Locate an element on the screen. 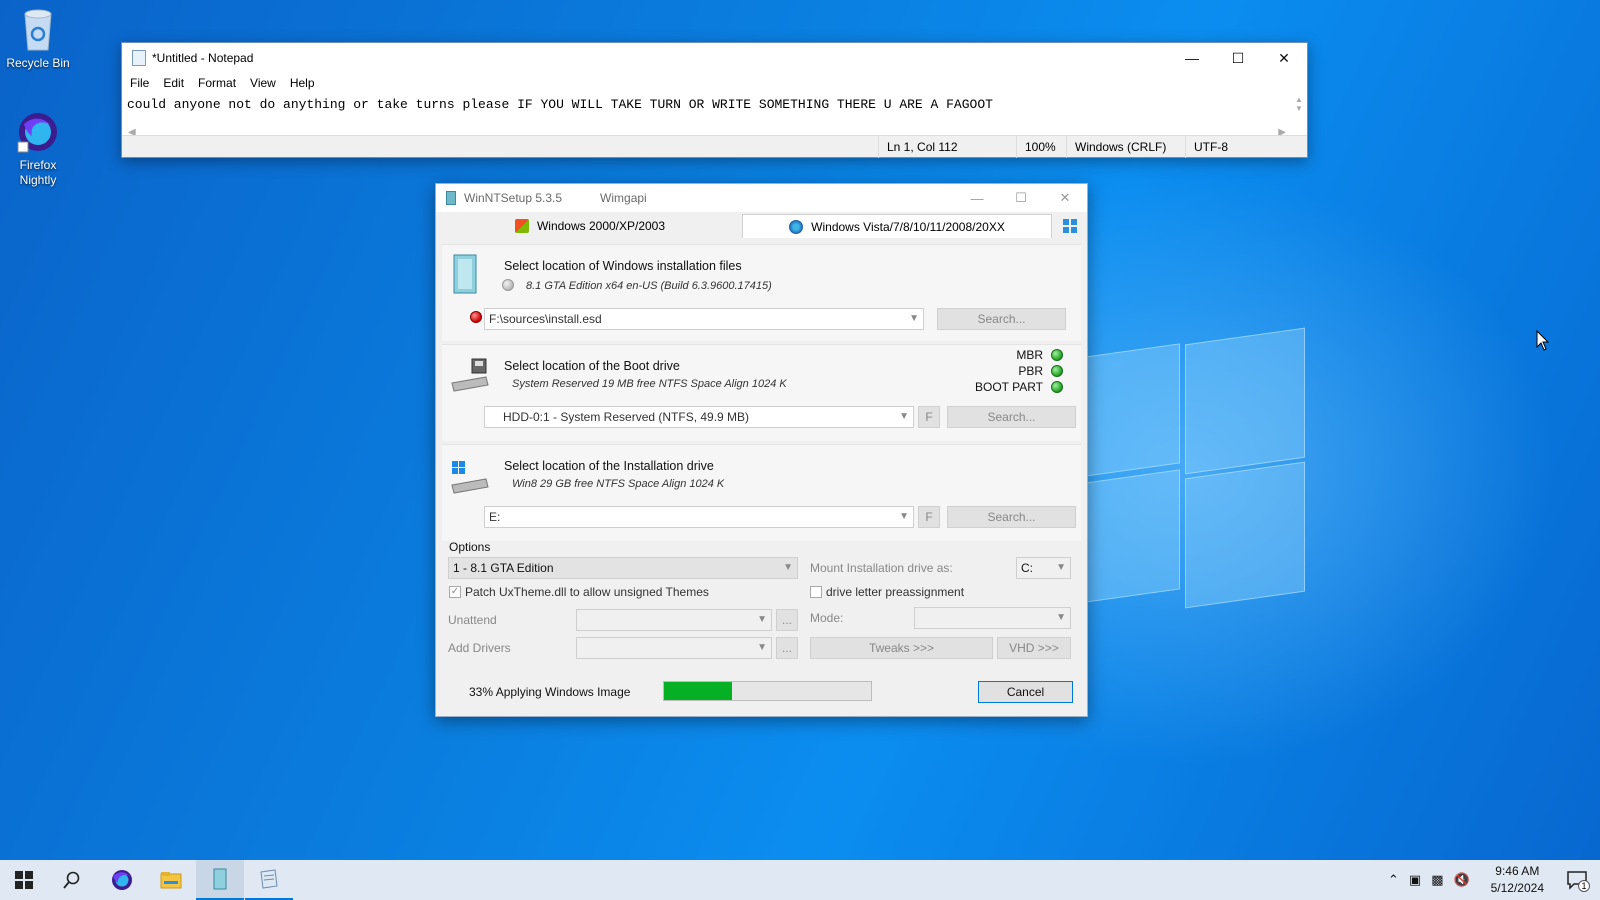 The height and width of the screenshot is (900, 1600). menu-edit: Edit is located at coordinates (173, 83).